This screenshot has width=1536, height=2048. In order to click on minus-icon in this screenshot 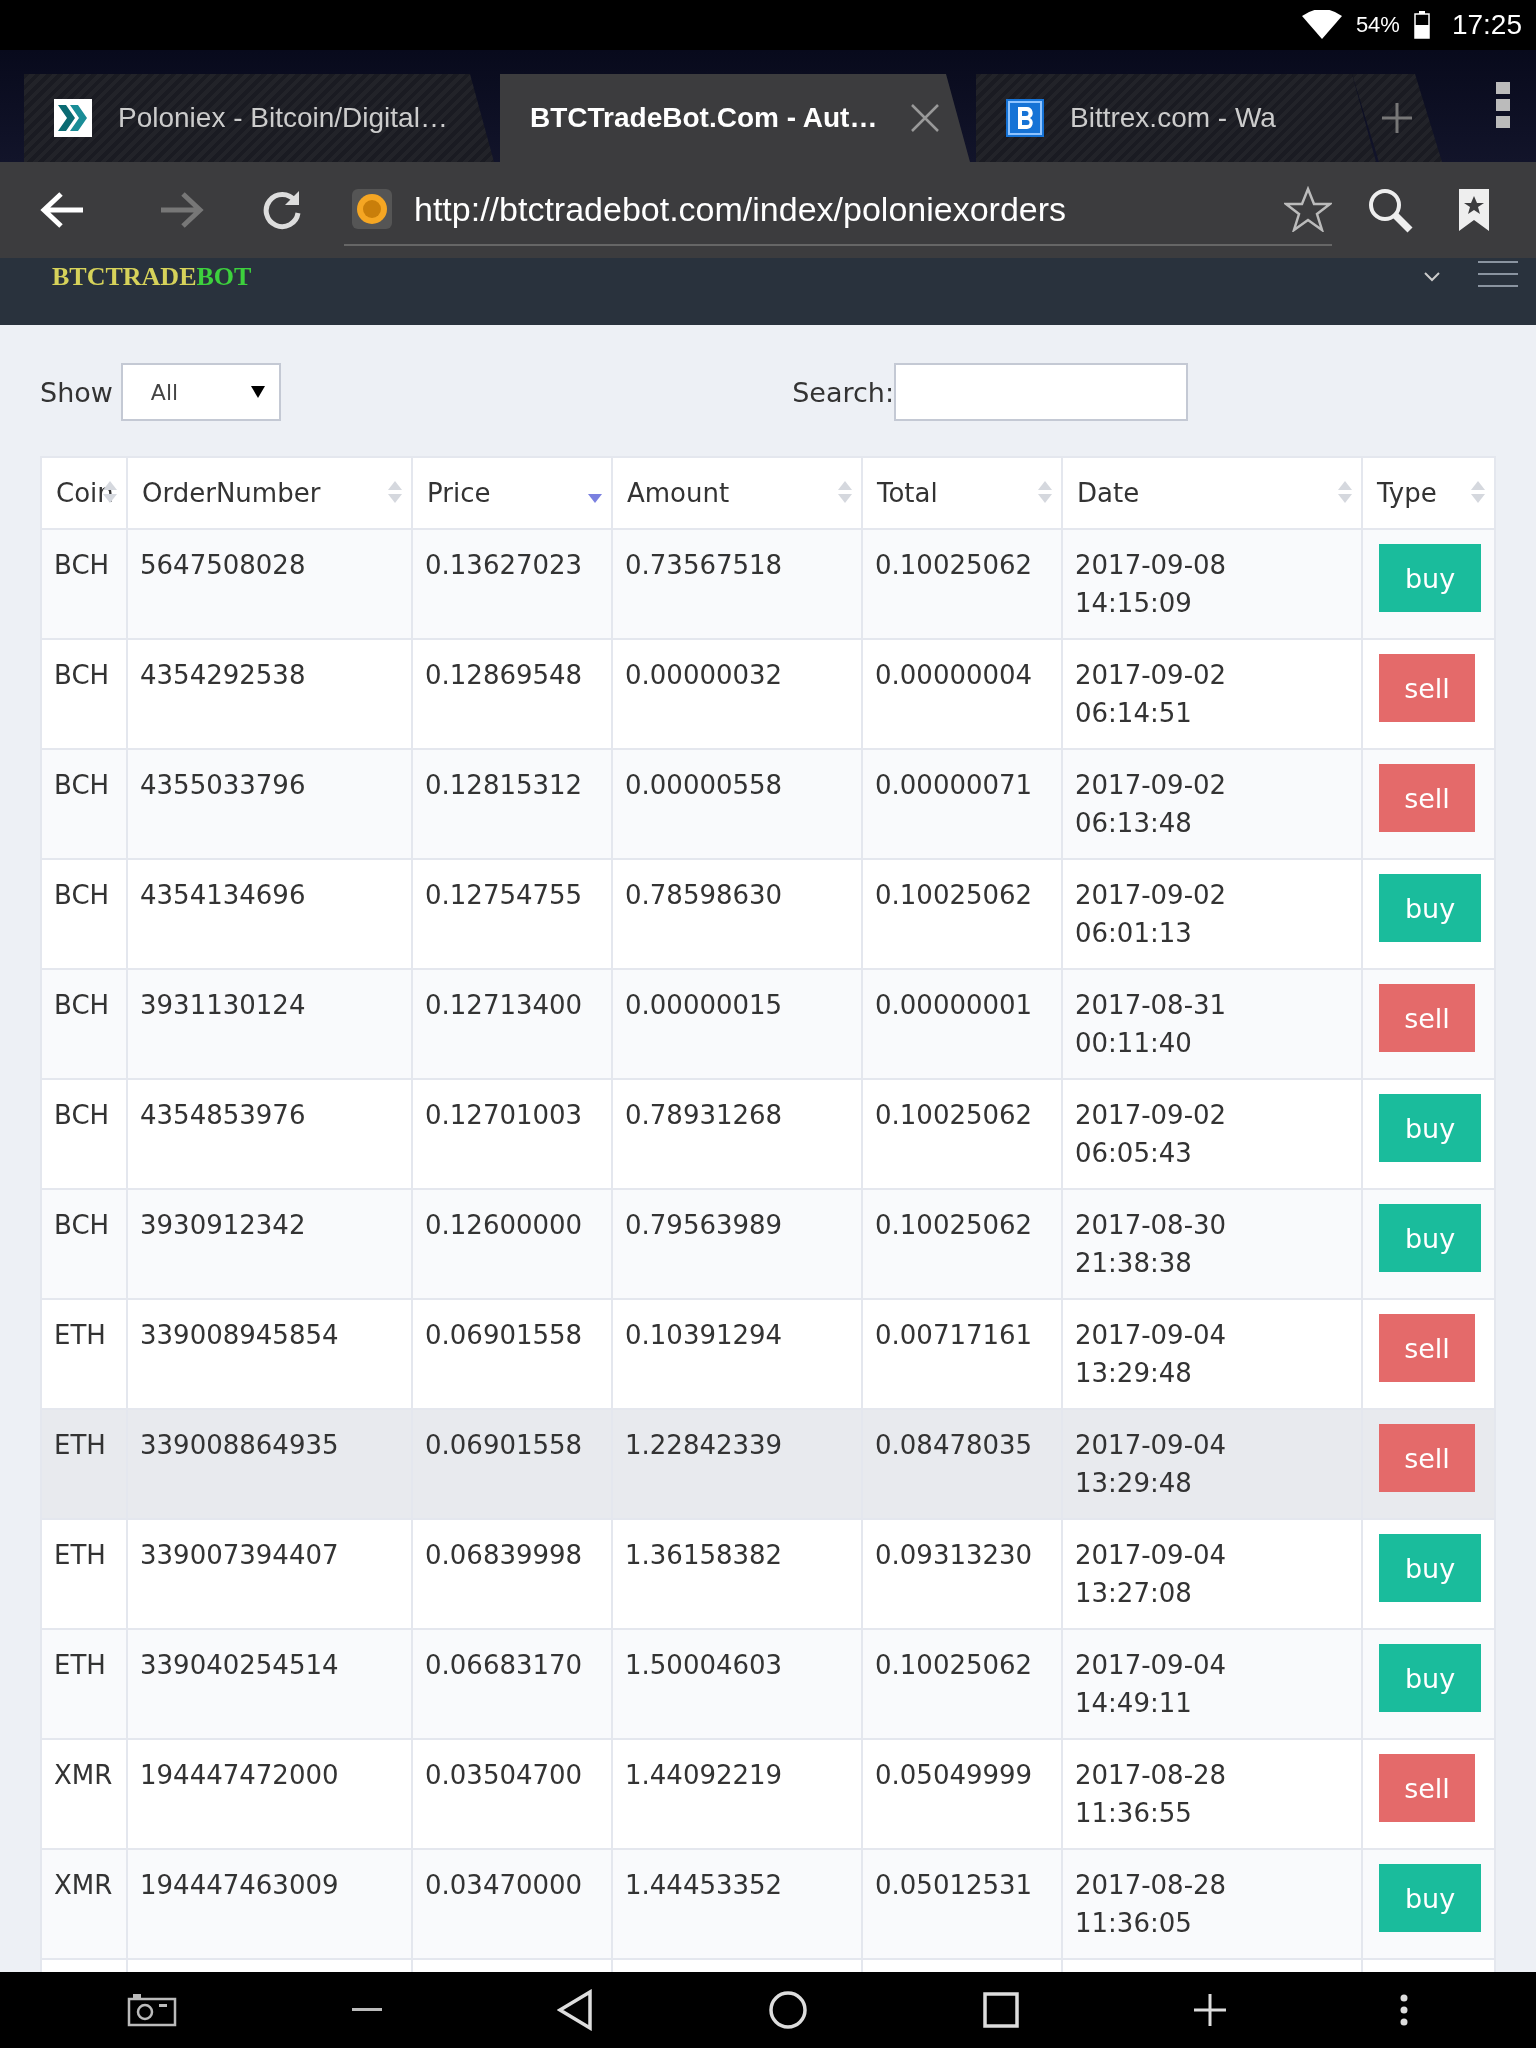, I will do `click(367, 2010)`.